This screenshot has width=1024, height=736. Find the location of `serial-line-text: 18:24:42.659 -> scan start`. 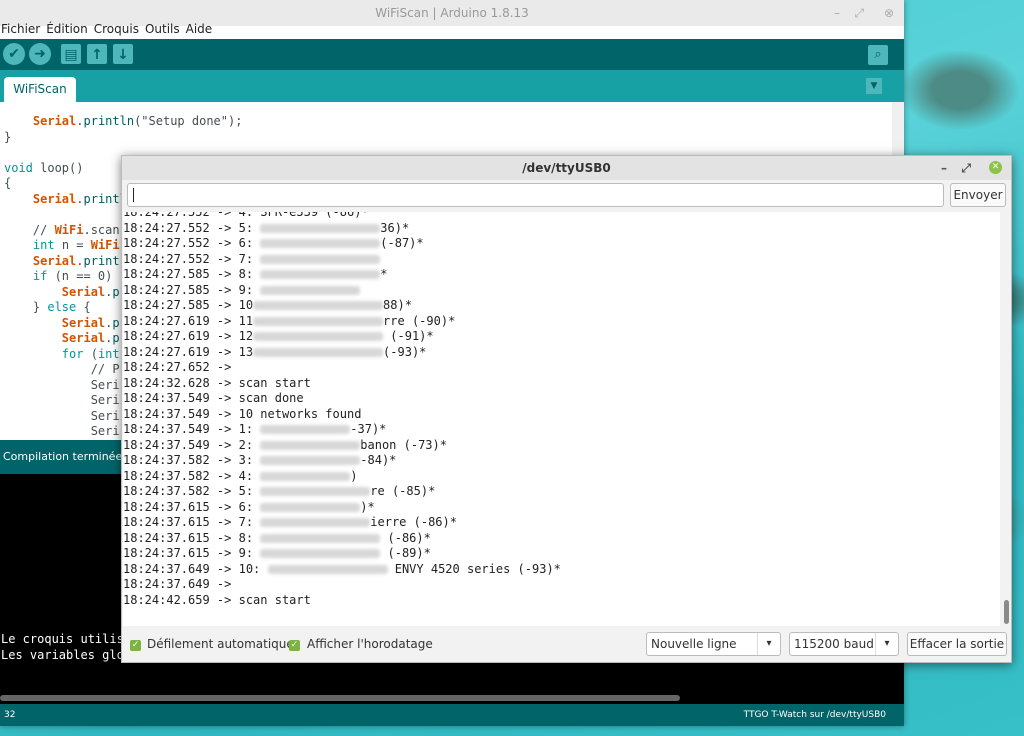

serial-line-text: 18:24:42.659 -> scan start is located at coordinates (217, 599).